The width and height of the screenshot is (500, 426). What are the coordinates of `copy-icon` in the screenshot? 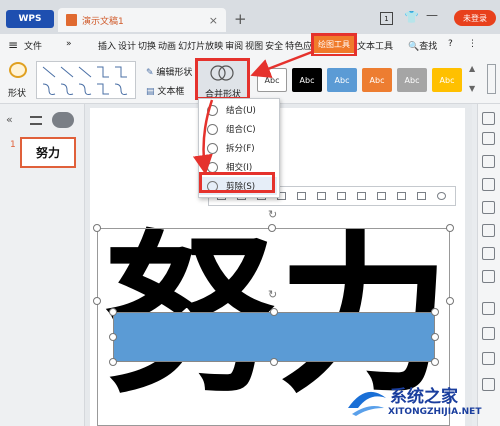 It's located at (488, 184).